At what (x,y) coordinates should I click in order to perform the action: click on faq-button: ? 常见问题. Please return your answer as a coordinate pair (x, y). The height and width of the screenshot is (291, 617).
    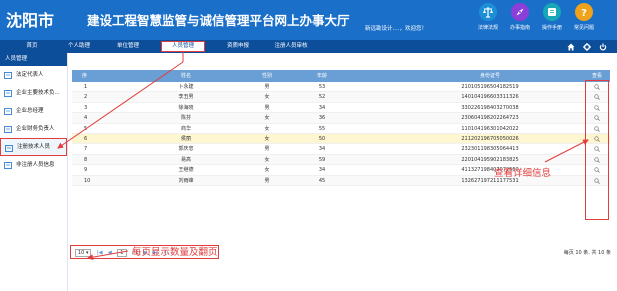
    Looking at the image, I should click on (584, 21).